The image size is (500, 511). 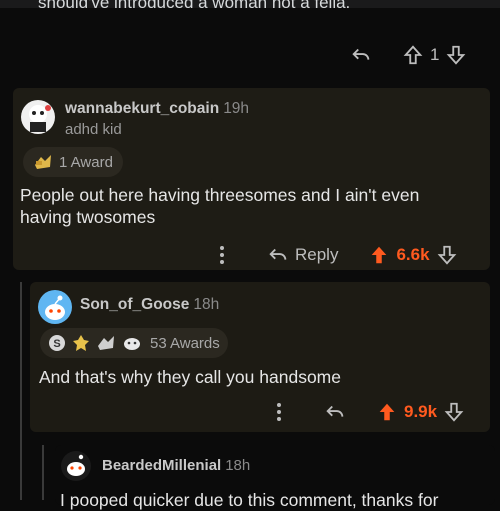 What do you see at coordinates (134, 304) in the screenshot?
I see `username: Son_of_Goose` at bounding box center [134, 304].